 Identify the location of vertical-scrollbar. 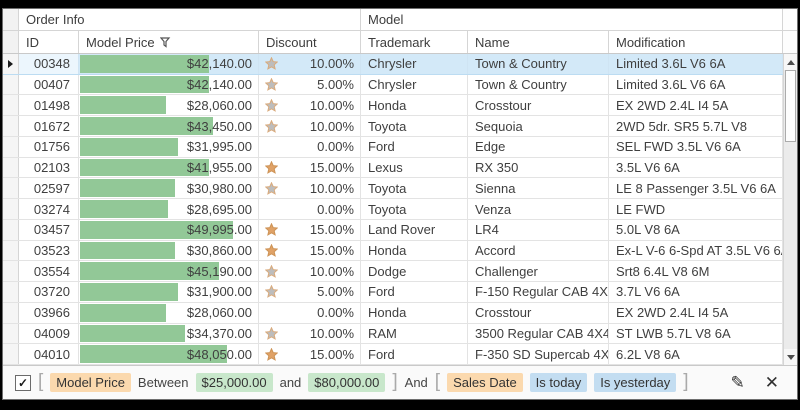
(790, 209).